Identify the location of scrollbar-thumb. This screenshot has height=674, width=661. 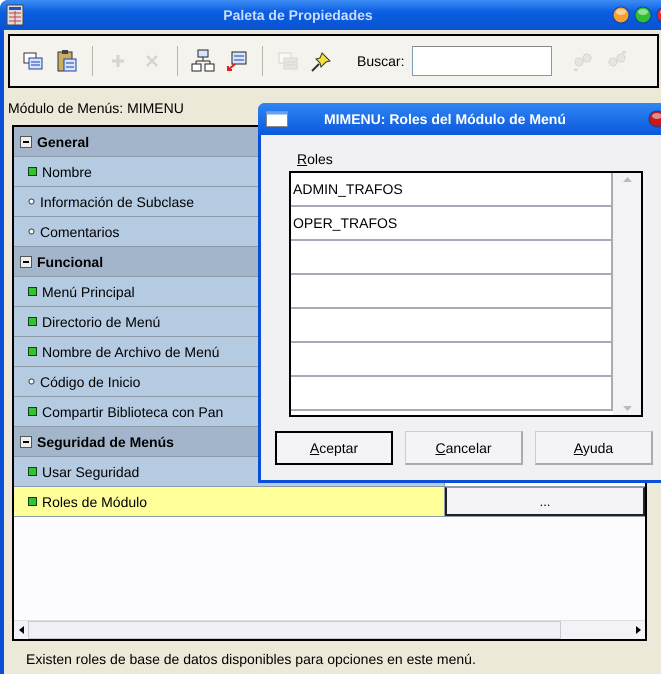
(294, 630).